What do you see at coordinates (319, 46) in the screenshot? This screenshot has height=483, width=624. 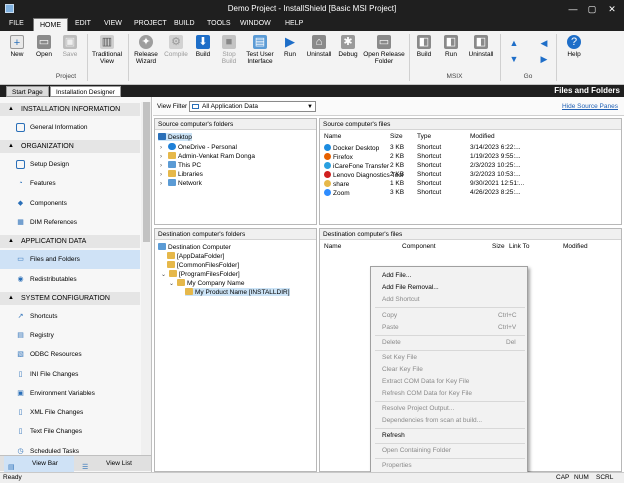 I see `uninstall-button: ⌂ Uninstall` at bounding box center [319, 46].